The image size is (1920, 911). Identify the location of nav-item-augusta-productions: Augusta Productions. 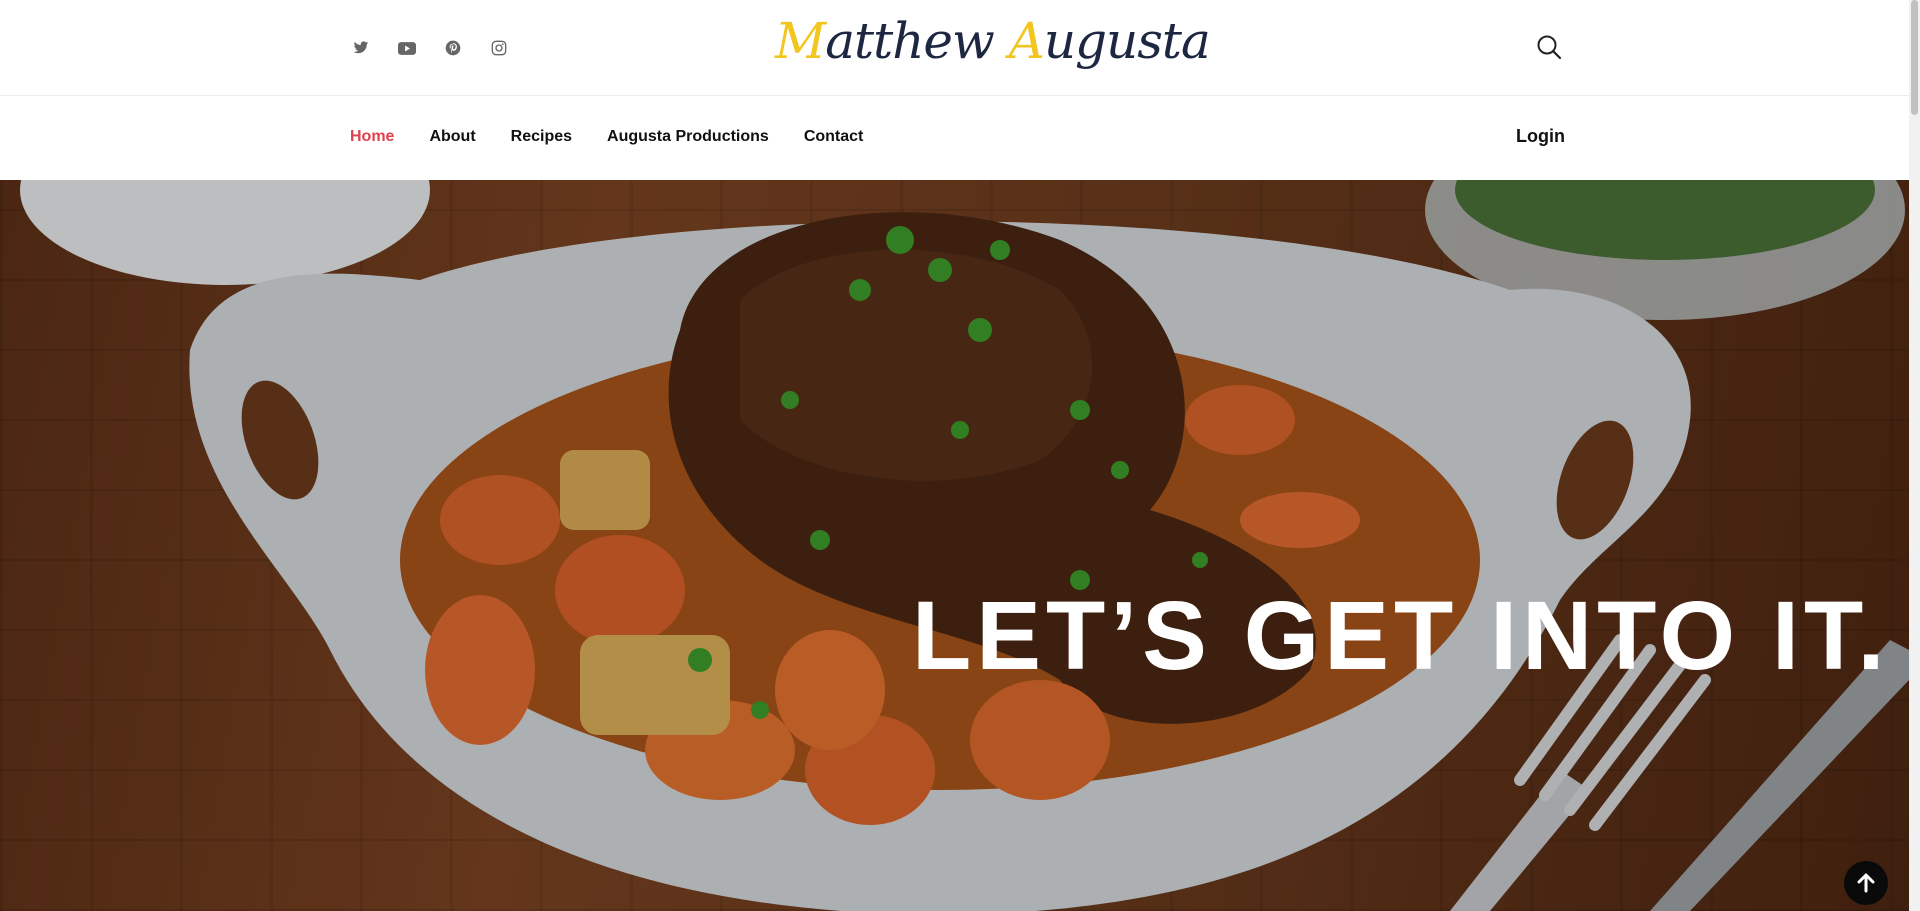
(688, 137).